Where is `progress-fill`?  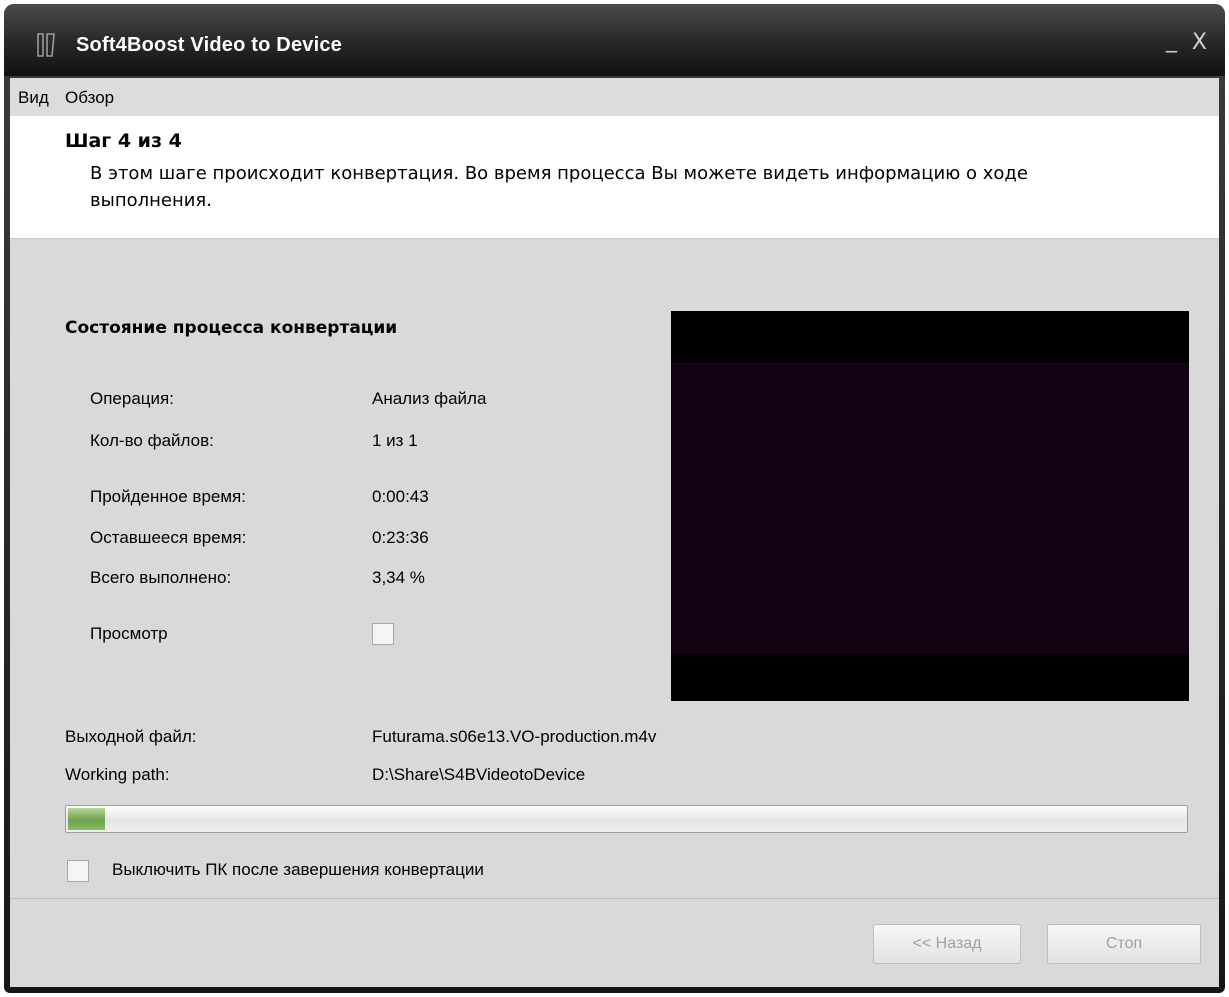
progress-fill is located at coordinates (86, 819).